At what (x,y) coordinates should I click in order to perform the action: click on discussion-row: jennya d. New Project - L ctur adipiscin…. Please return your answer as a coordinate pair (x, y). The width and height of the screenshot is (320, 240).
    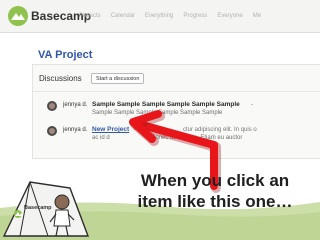
    Looking at the image, I should click on (176, 136).